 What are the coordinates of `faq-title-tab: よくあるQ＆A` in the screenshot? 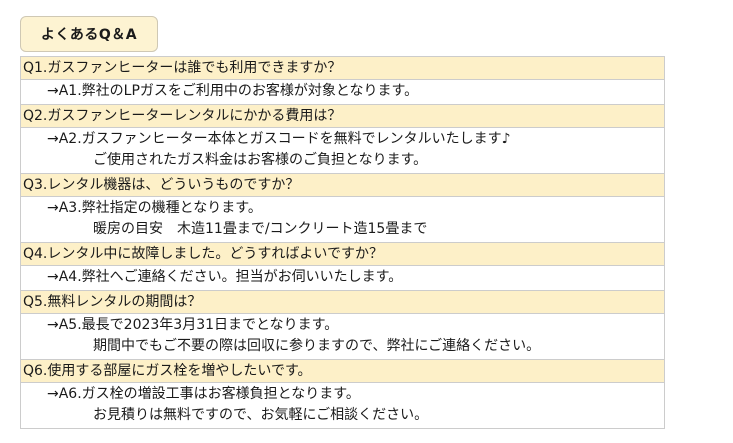 It's located at (89, 34).